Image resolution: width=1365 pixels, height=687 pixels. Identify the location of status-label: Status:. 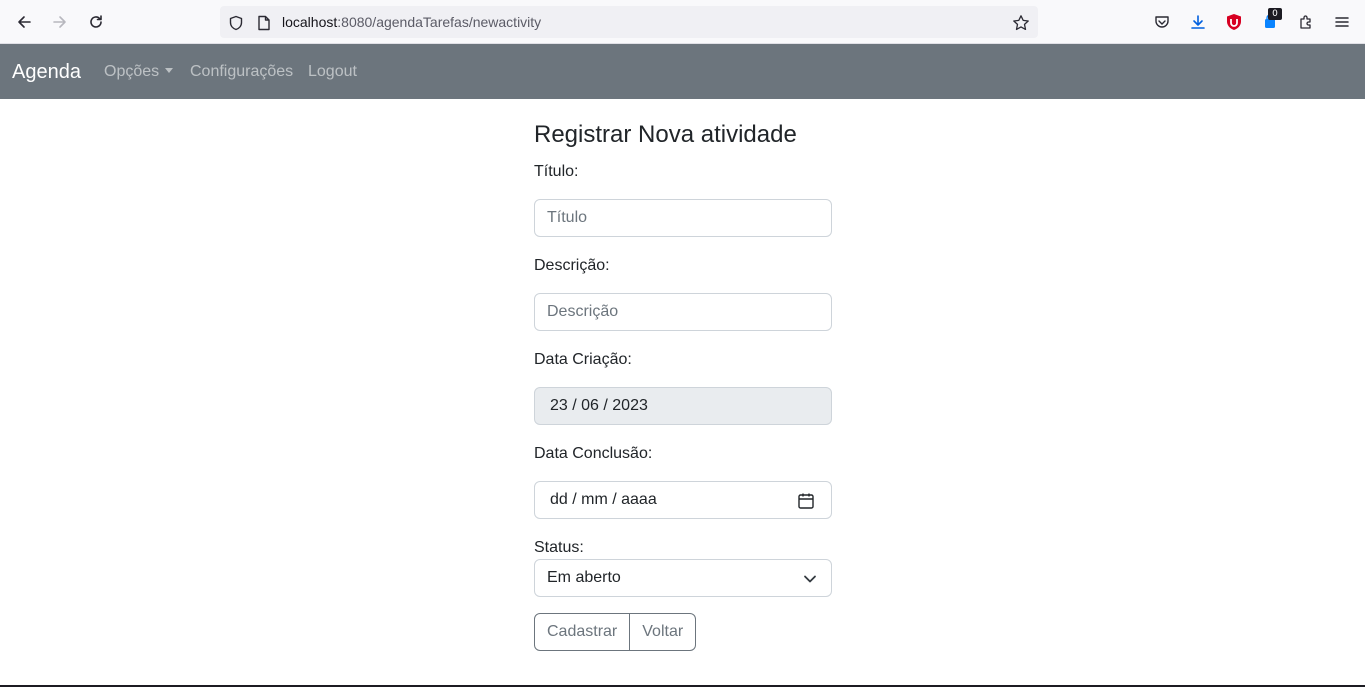
(559, 547).